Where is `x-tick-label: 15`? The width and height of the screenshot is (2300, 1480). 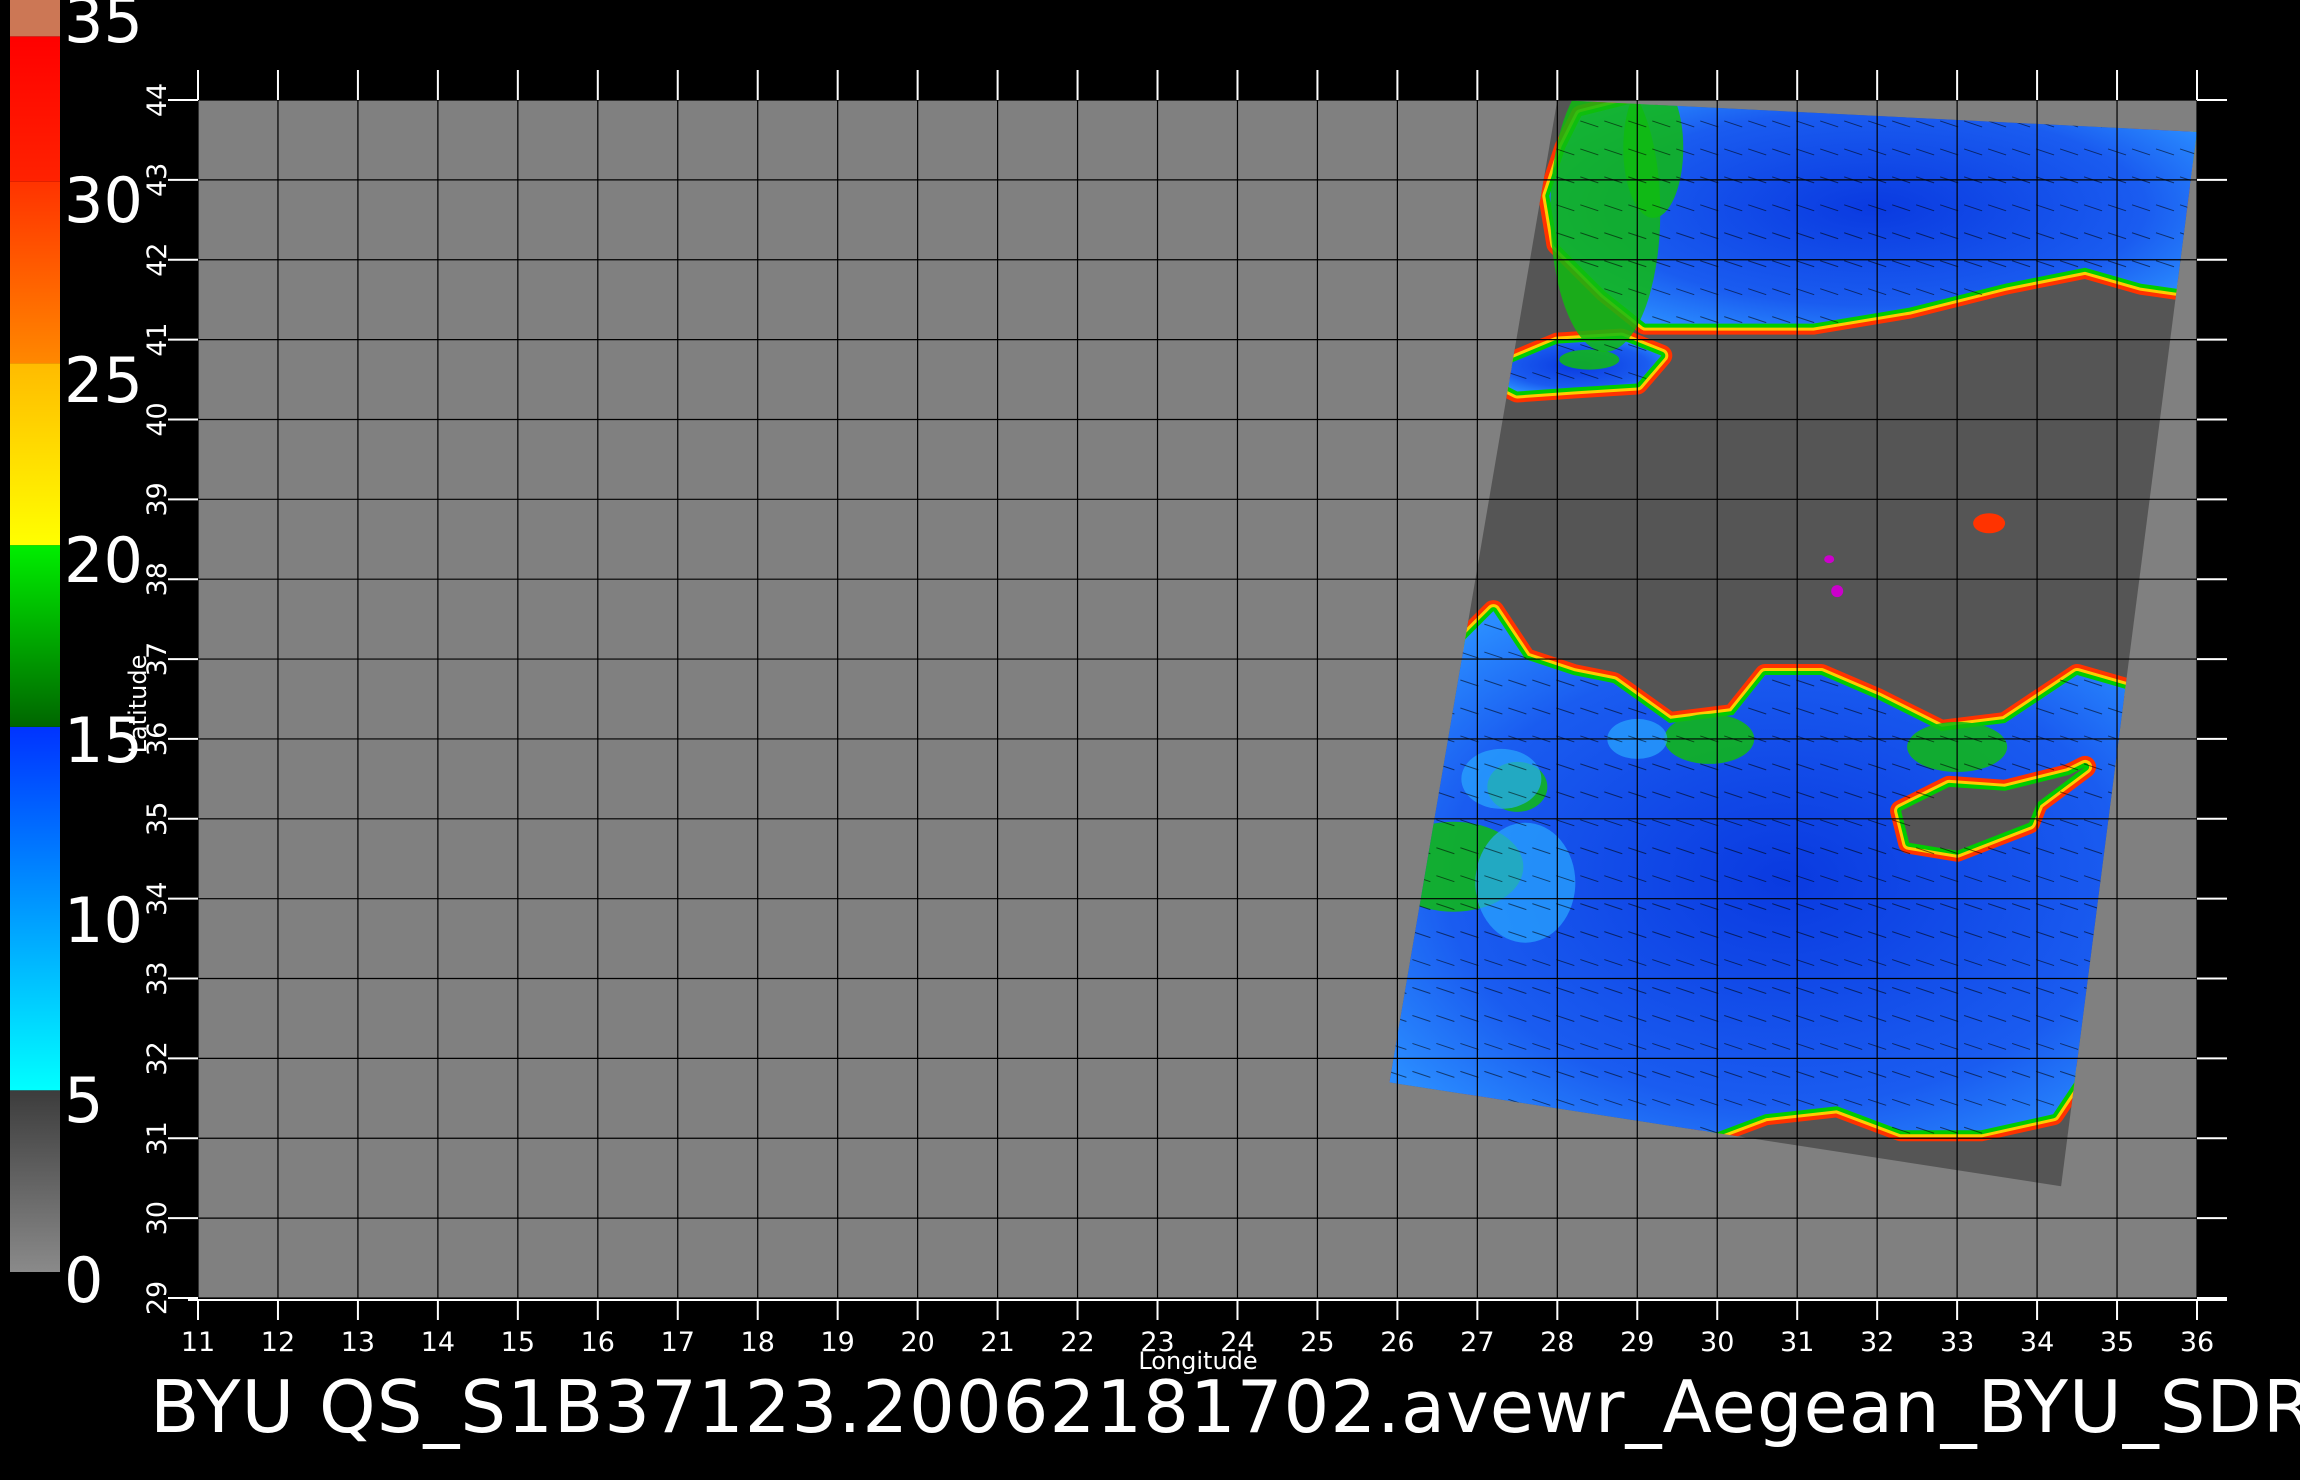
x-tick-label: 15 is located at coordinates (518, 1342).